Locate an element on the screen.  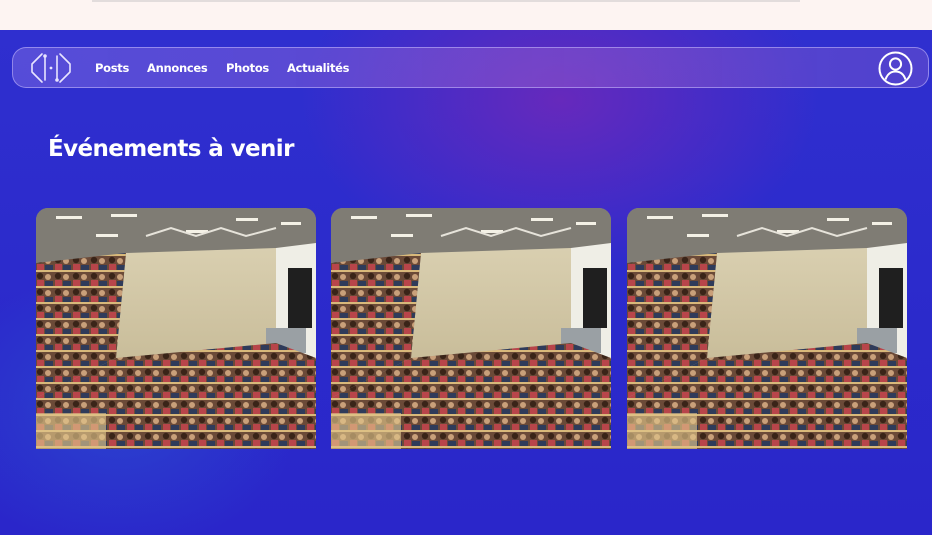
nav-link-posts: Posts is located at coordinates (112, 68).